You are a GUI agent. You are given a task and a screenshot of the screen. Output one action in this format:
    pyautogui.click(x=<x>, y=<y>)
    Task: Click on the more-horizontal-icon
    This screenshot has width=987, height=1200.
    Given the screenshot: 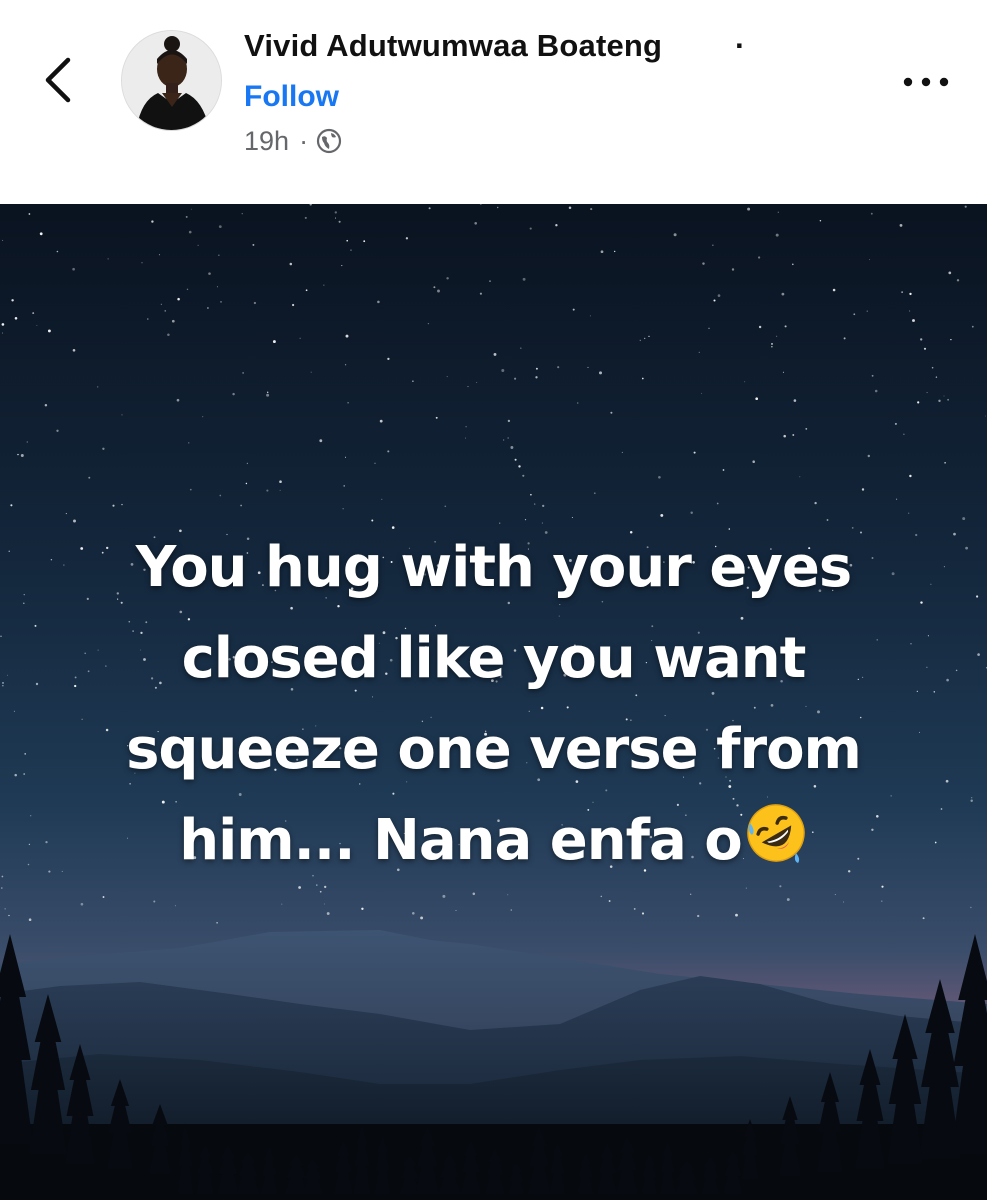 What is the action you would take?
    pyautogui.click(x=926, y=82)
    